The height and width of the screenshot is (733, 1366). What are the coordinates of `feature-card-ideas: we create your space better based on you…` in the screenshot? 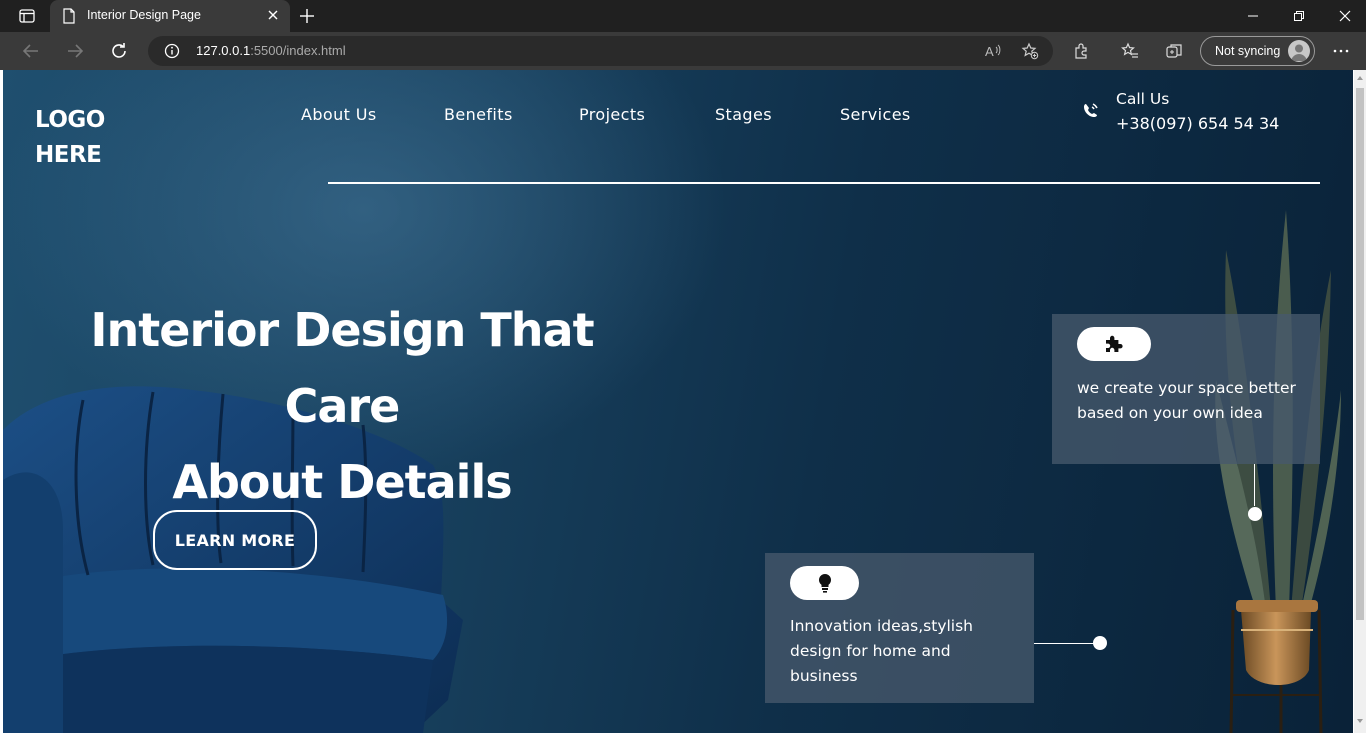 It's located at (1186, 389).